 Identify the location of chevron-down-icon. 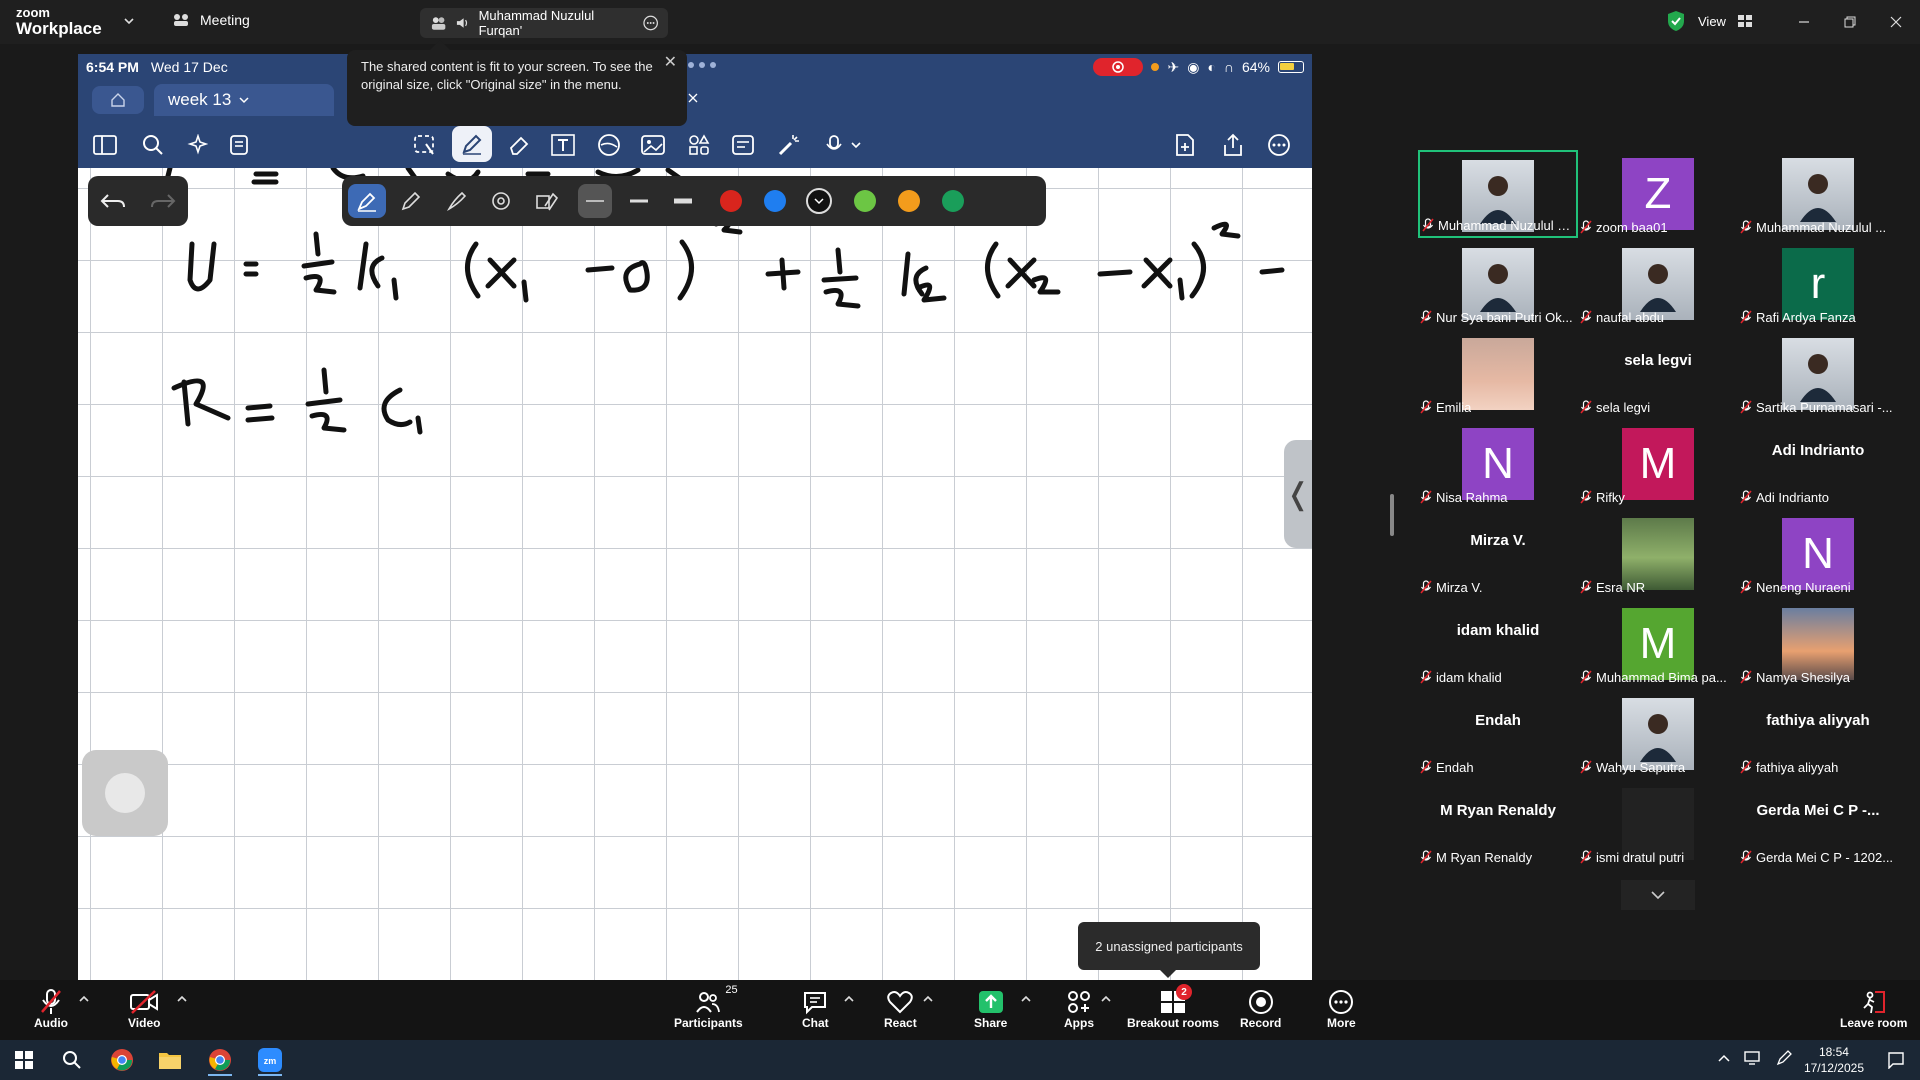
(129, 21).